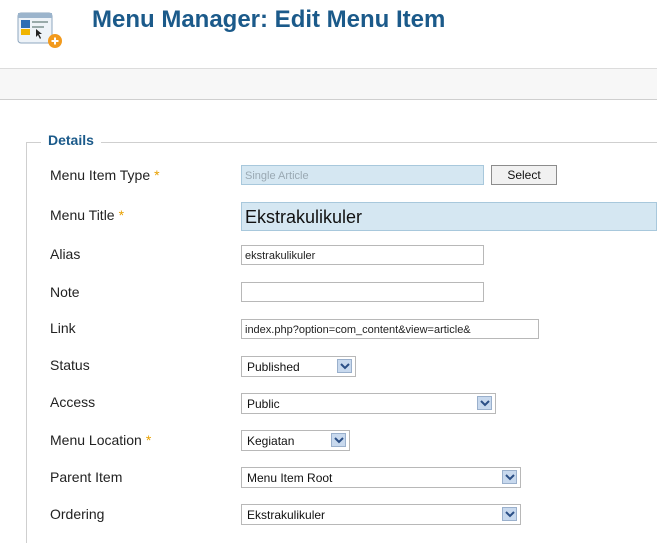 The width and height of the screenshot is (657, 543). Describe the element at coordinates (101, 440) in the screenshot. I see `menu-location-label: Menu Location *` at that location.